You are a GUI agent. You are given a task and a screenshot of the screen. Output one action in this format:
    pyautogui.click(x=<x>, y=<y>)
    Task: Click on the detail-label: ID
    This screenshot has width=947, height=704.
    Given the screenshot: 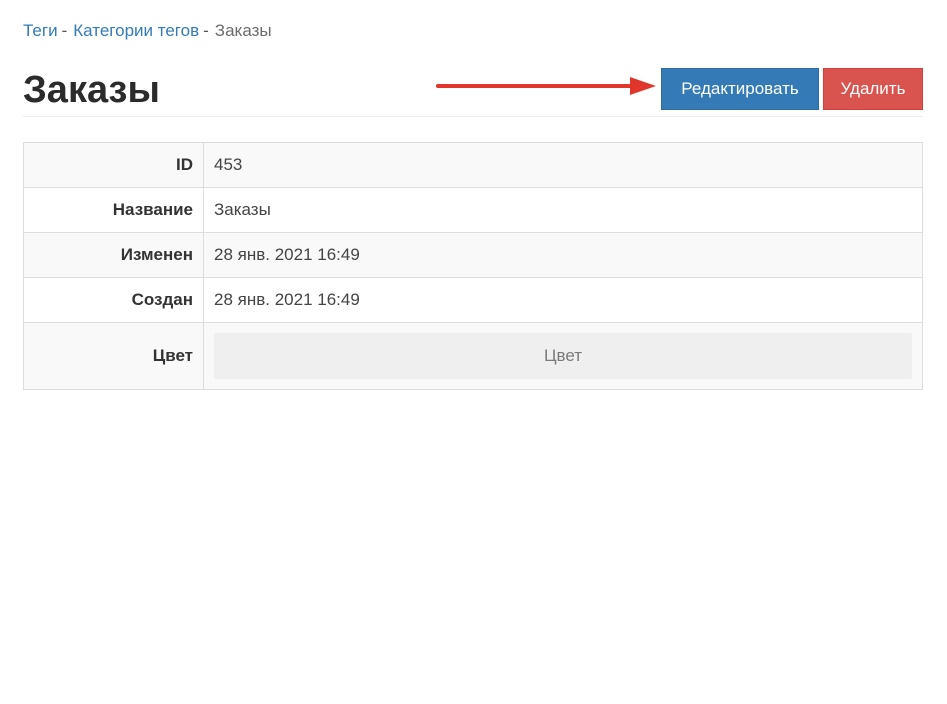 What is the action you would take?
    pyautogui.click(x=113, y=165)
    